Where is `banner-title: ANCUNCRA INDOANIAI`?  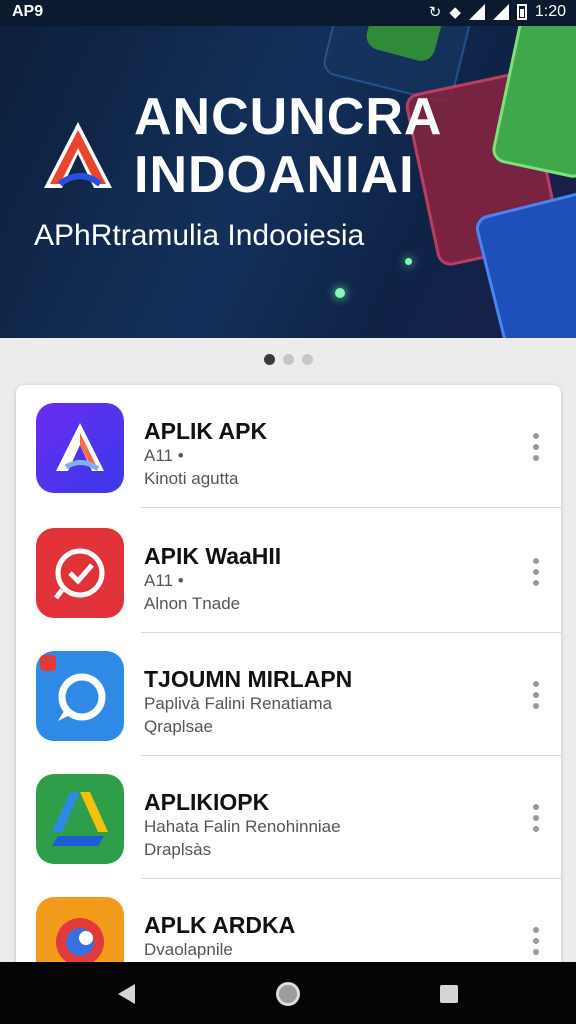 banner-title: ANCUNCRA INDOANIAI is located at coordinates (288, 146).